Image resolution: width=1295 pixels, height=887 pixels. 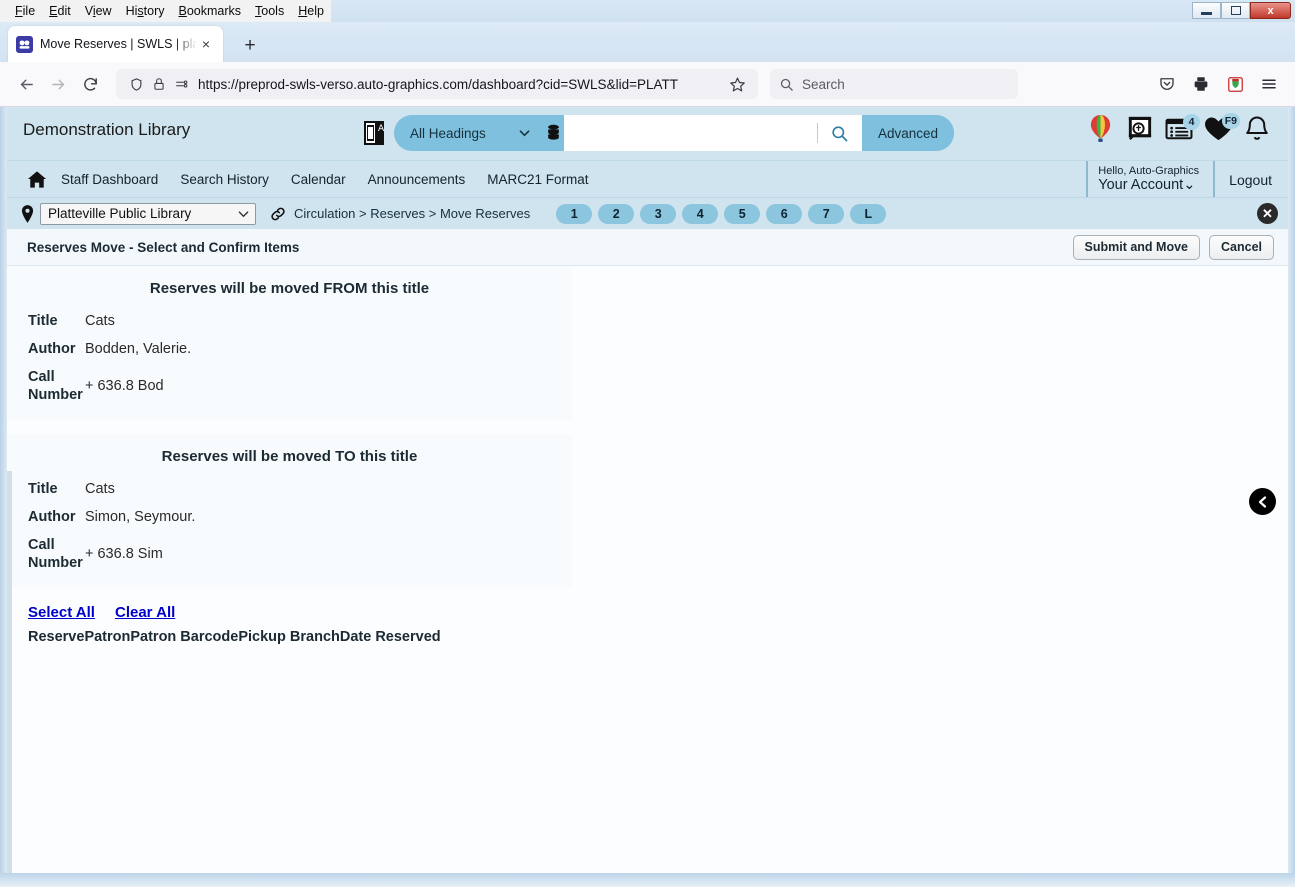 I want to click on page-actions: Submit and Move Cancel, so click(x=1173, y=247).